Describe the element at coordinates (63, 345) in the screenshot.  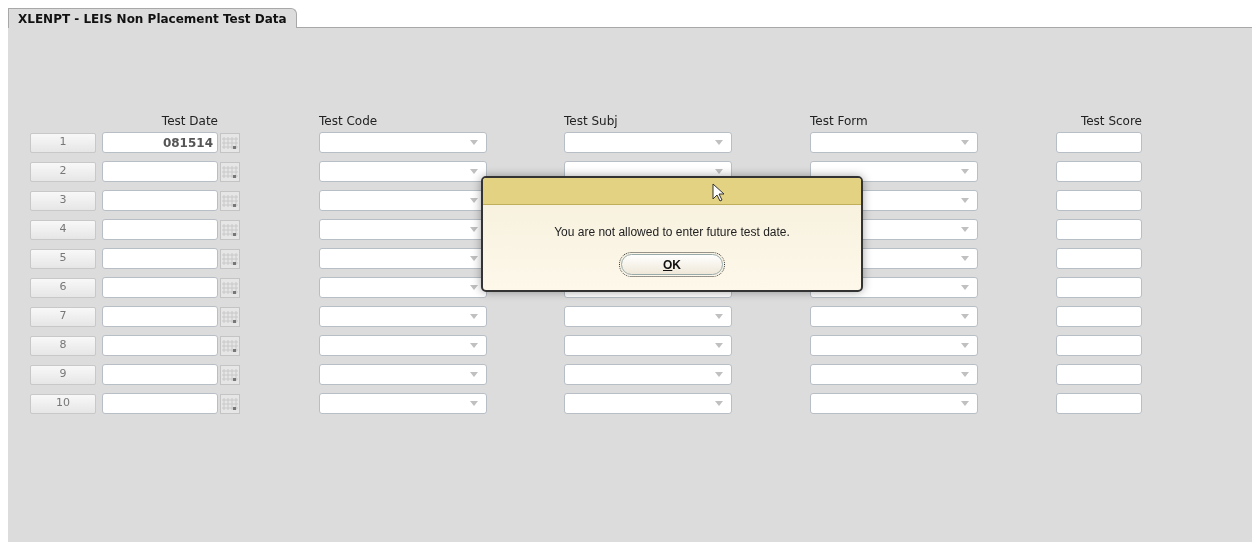
I see `row-number-button: 8` at that location.